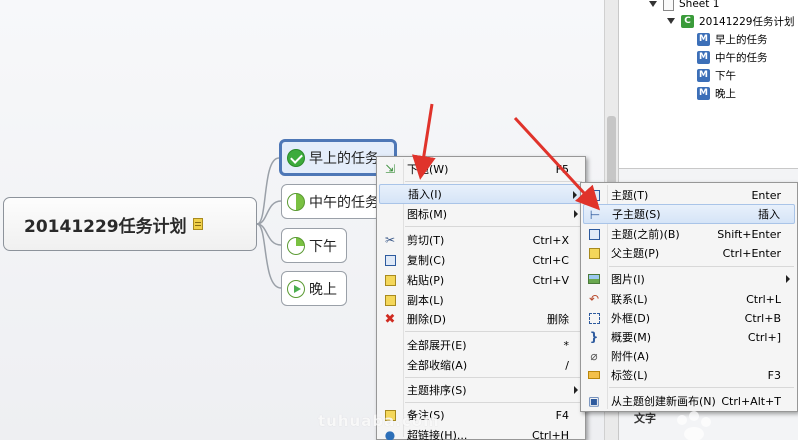 This screenshot has height=440, width=798. What do you see at coordinates (323, 246) in the screenshot?
I see `topic-label: 下午` at bounding box center [323, 246].